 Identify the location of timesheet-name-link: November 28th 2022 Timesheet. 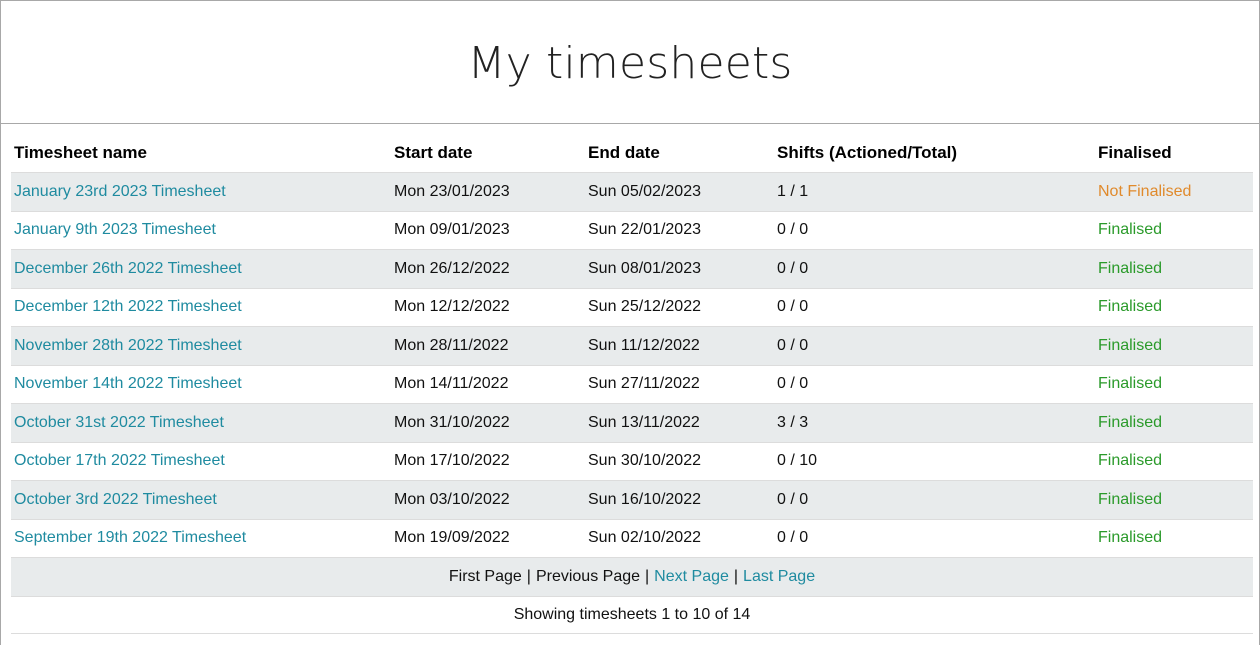
(201, 346).